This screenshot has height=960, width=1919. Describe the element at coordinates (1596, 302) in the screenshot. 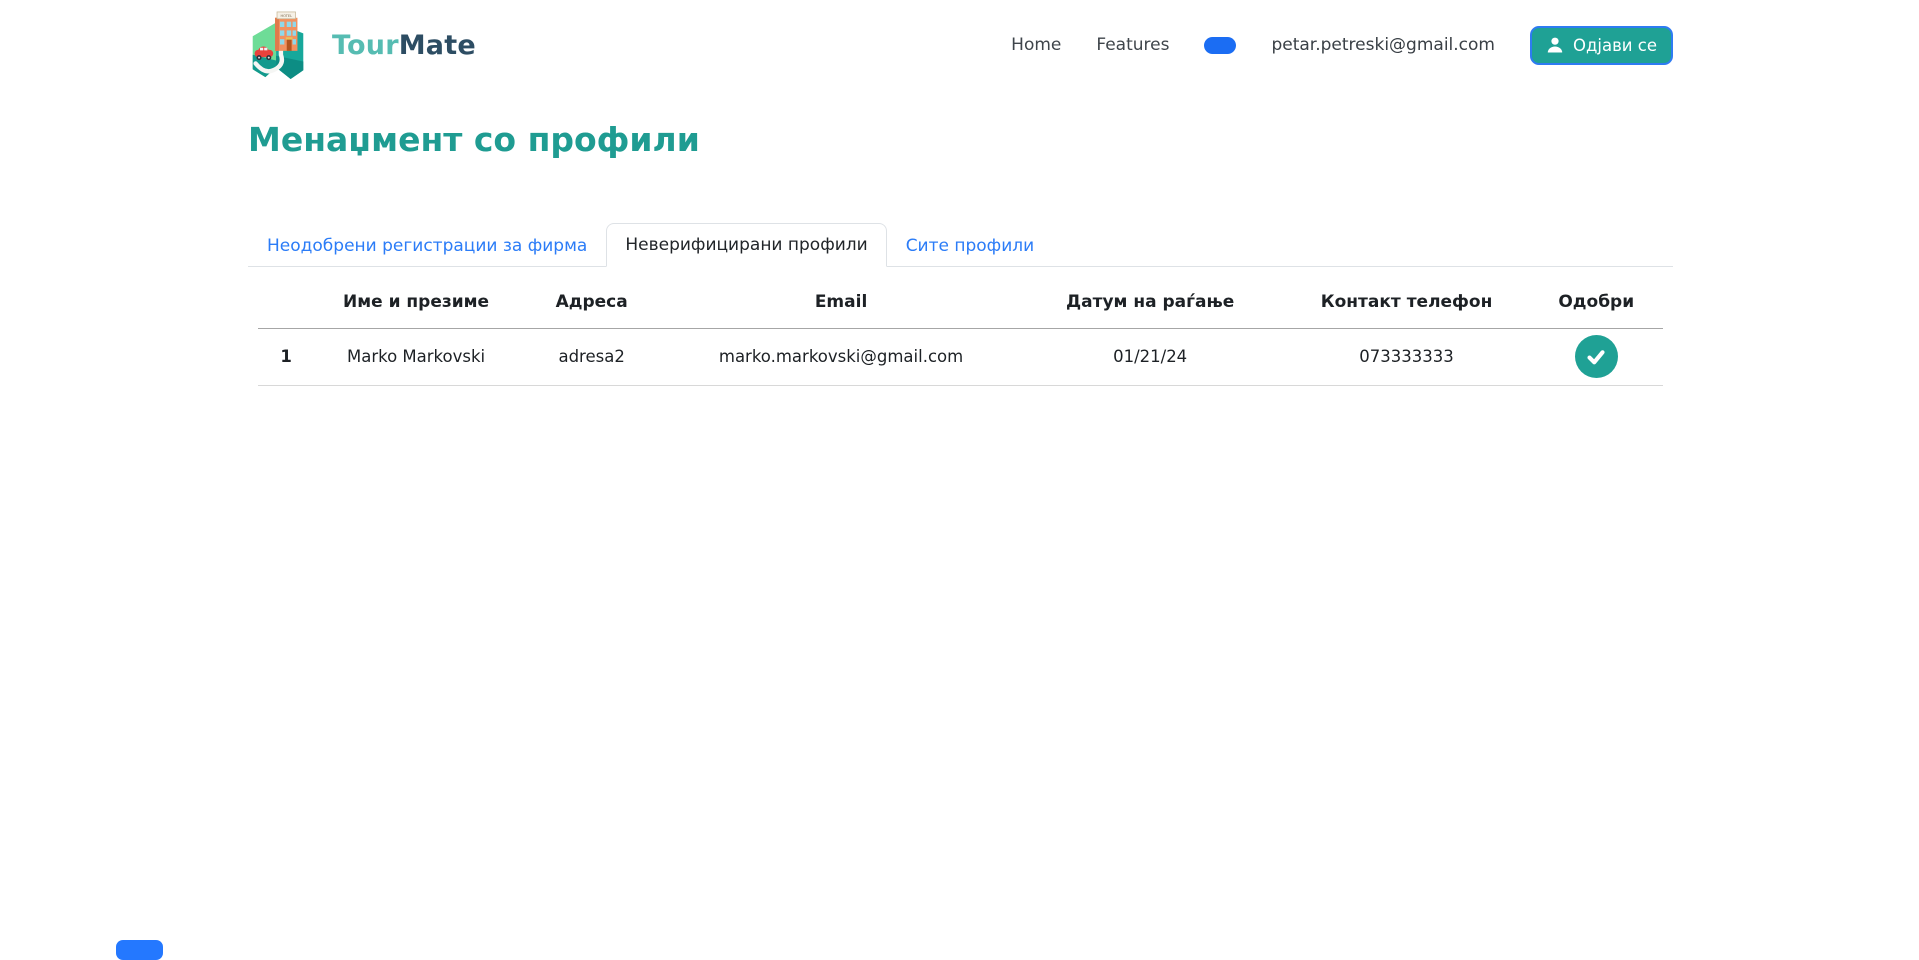

I see `col-header-approve: Одобри` at that location.